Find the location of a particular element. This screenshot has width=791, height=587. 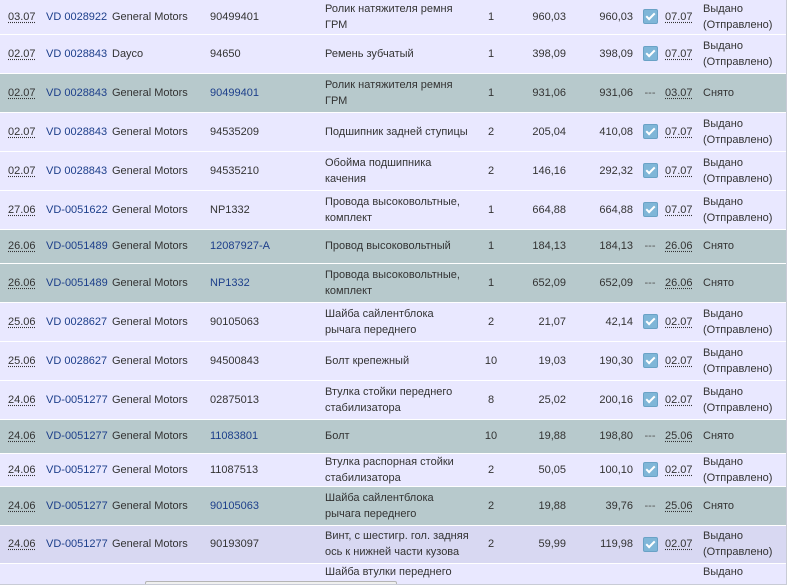

part-number-link: 11083801 is located at coordinates (234, 436).